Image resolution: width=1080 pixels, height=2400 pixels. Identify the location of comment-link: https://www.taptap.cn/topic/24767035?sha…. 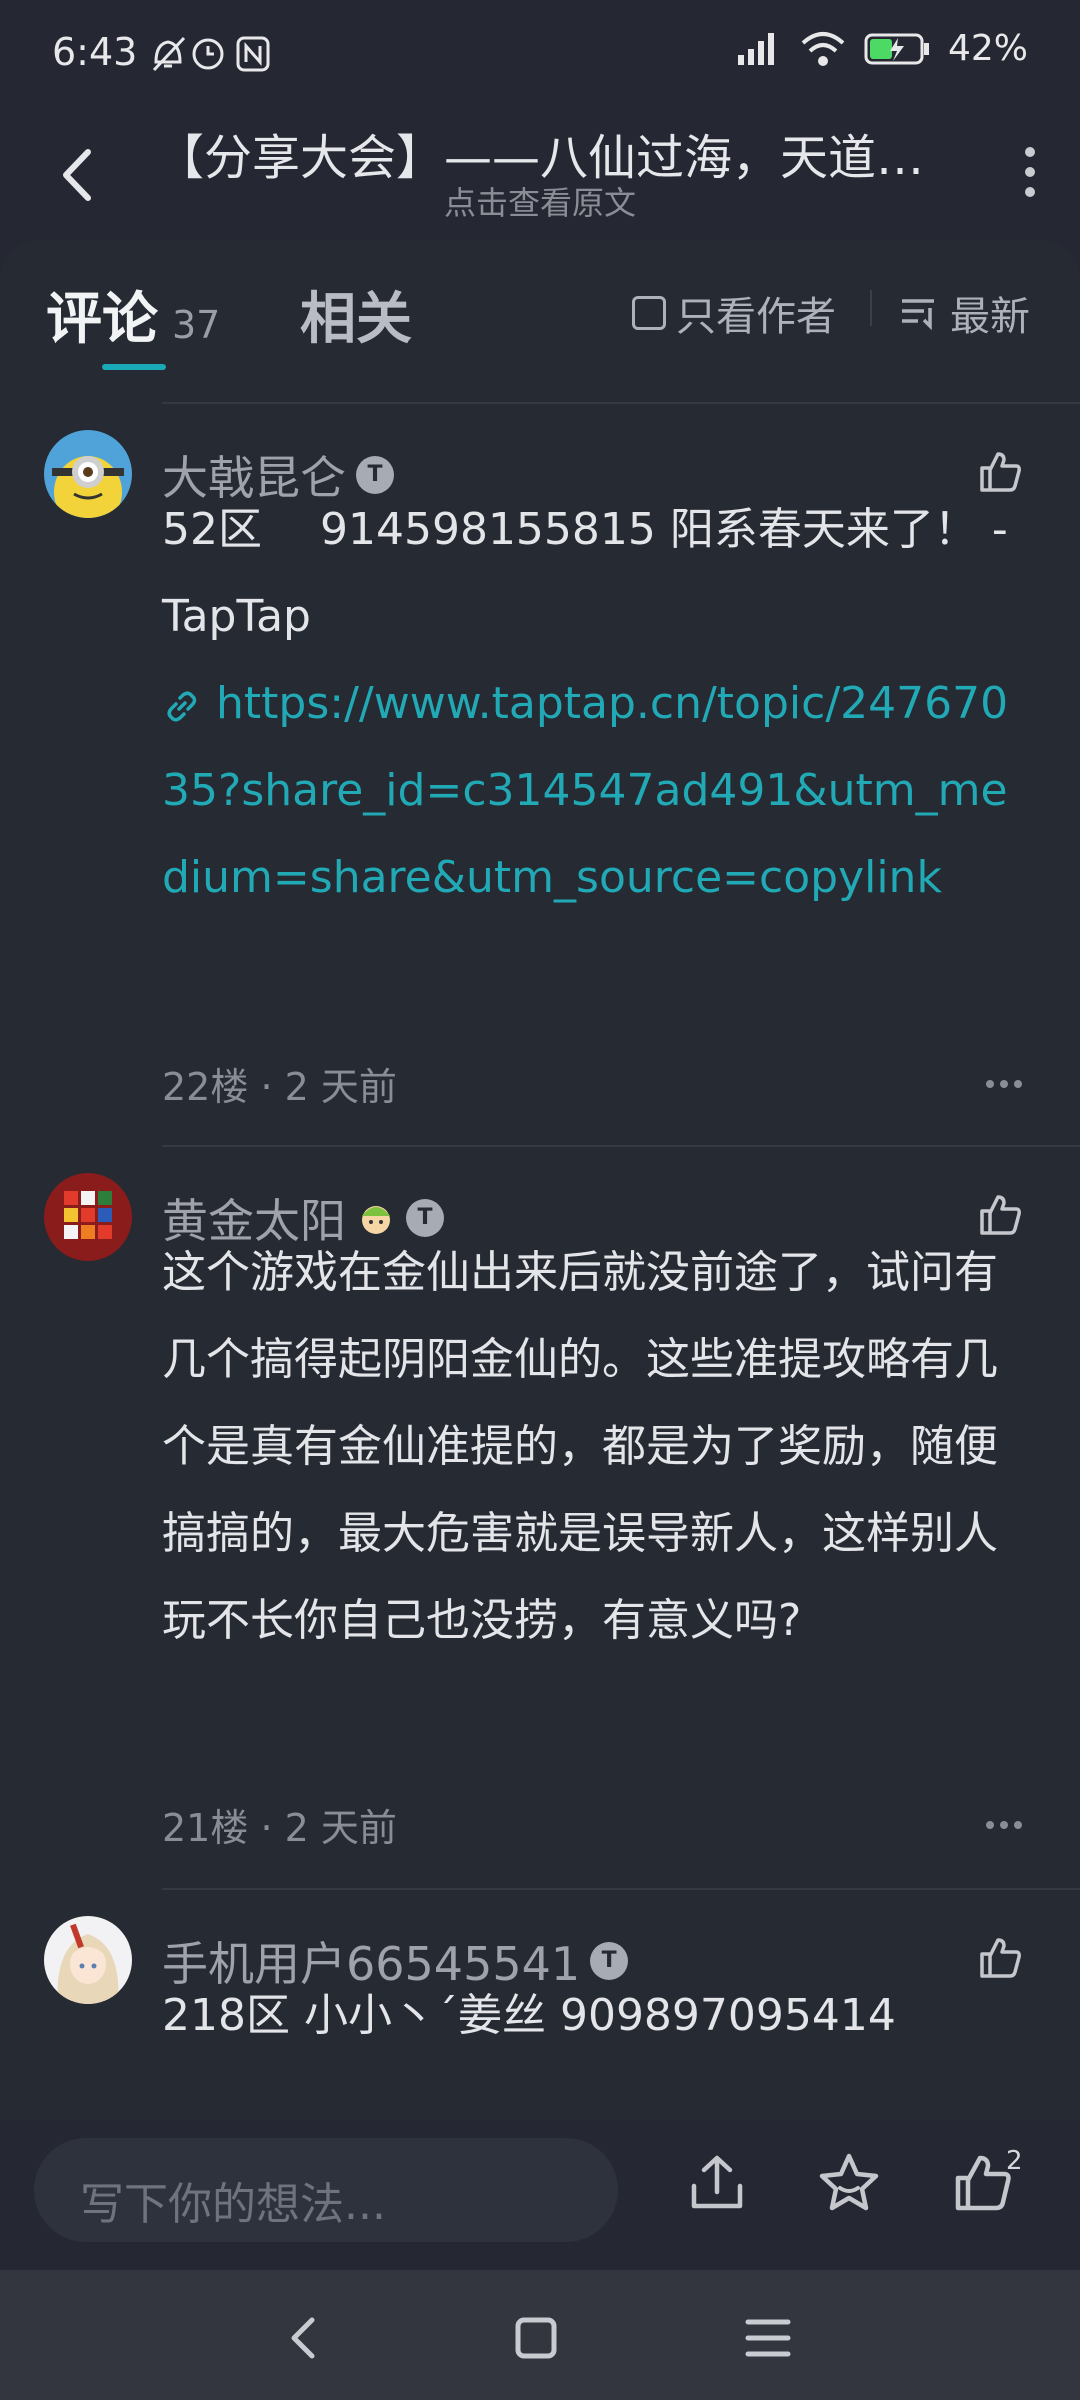
(585, 790).